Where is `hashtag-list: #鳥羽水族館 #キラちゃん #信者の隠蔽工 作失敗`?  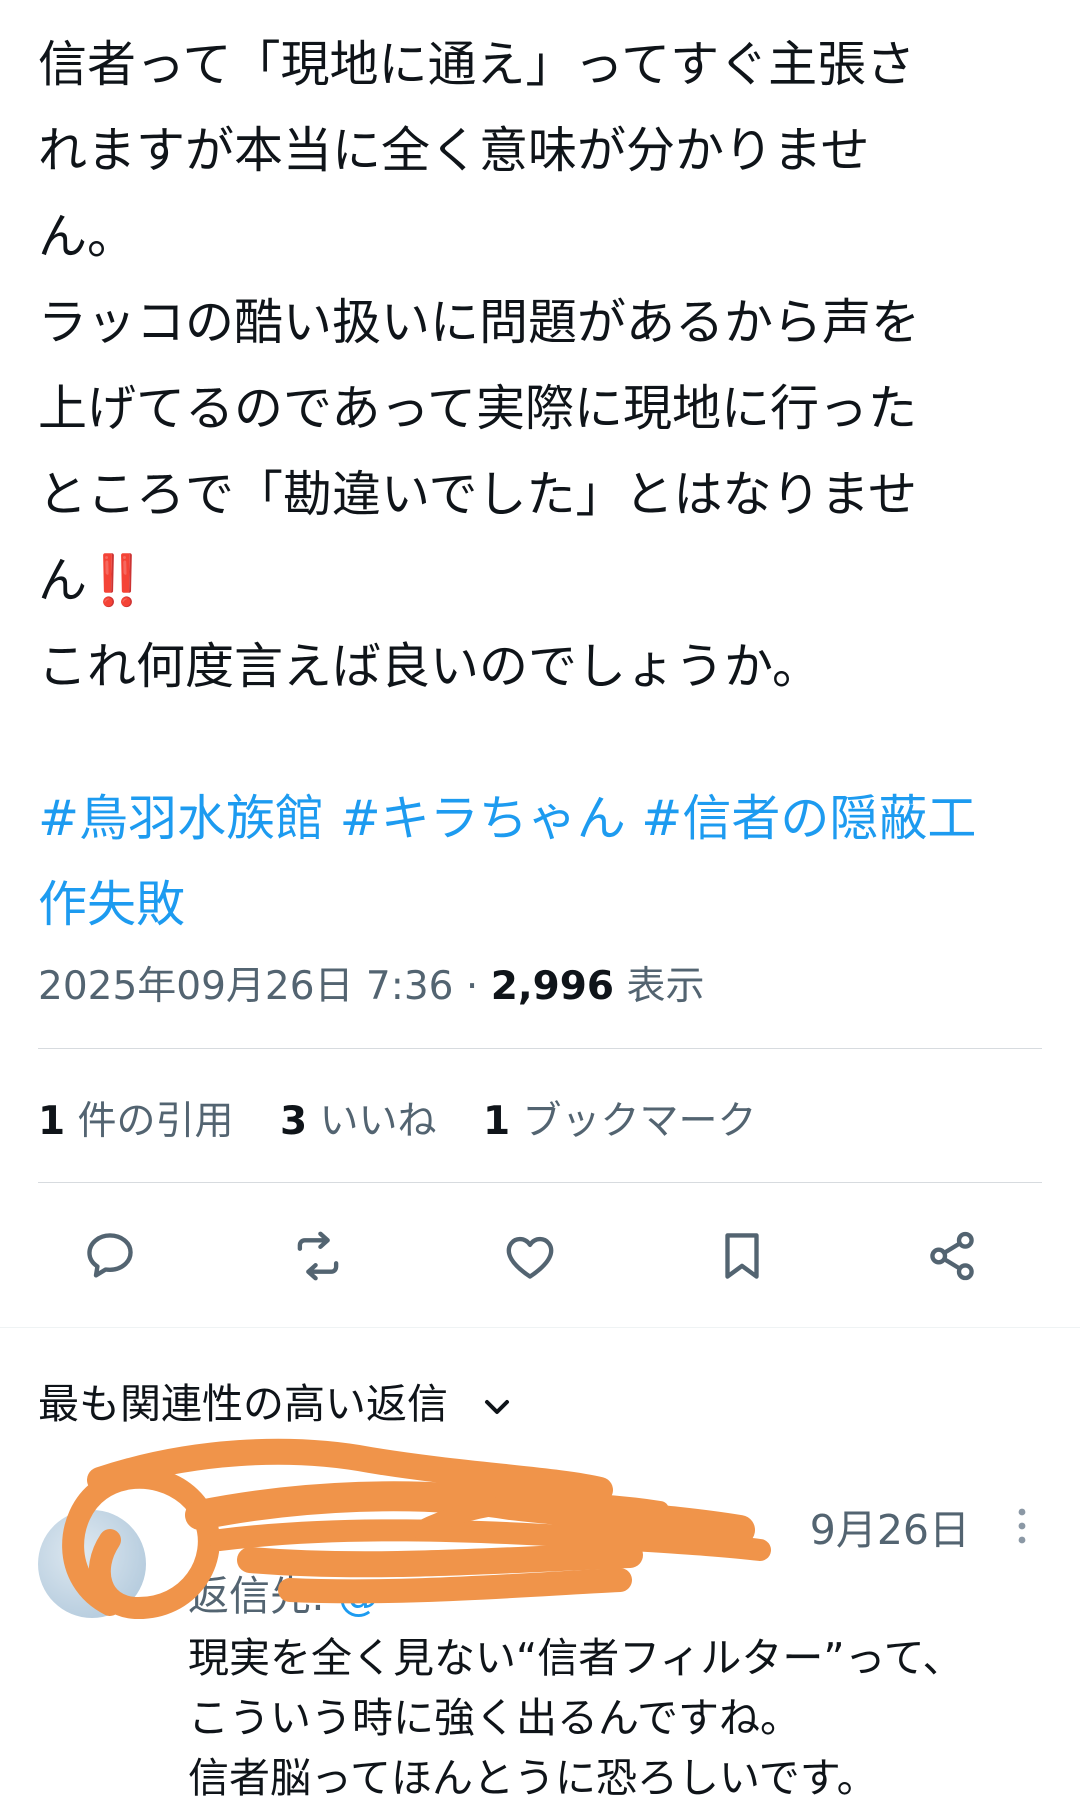
hashtag-list: #鳥羽水族館 #キラちゃん #信者の隠蔽工 作失敗 is located at coordinates (543, 862).